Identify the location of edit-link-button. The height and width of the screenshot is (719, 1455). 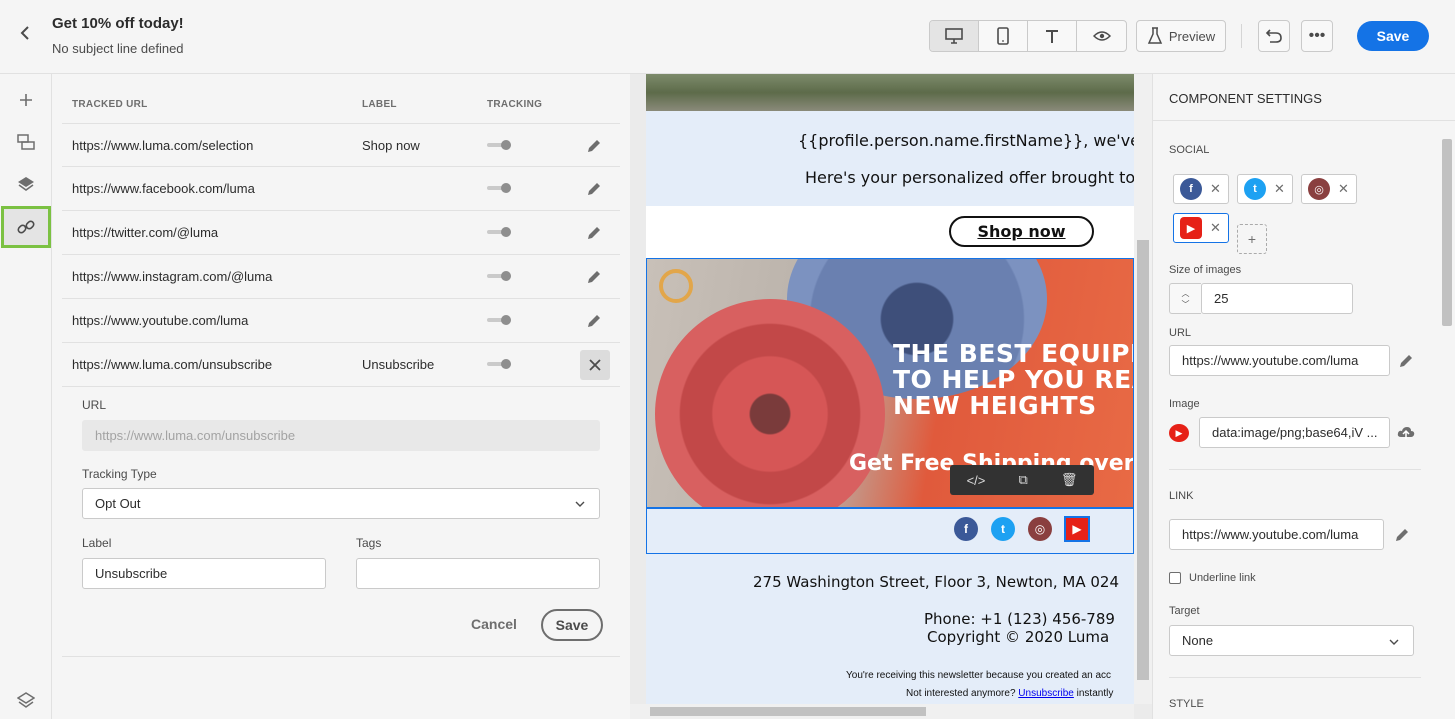
(1402, 535).